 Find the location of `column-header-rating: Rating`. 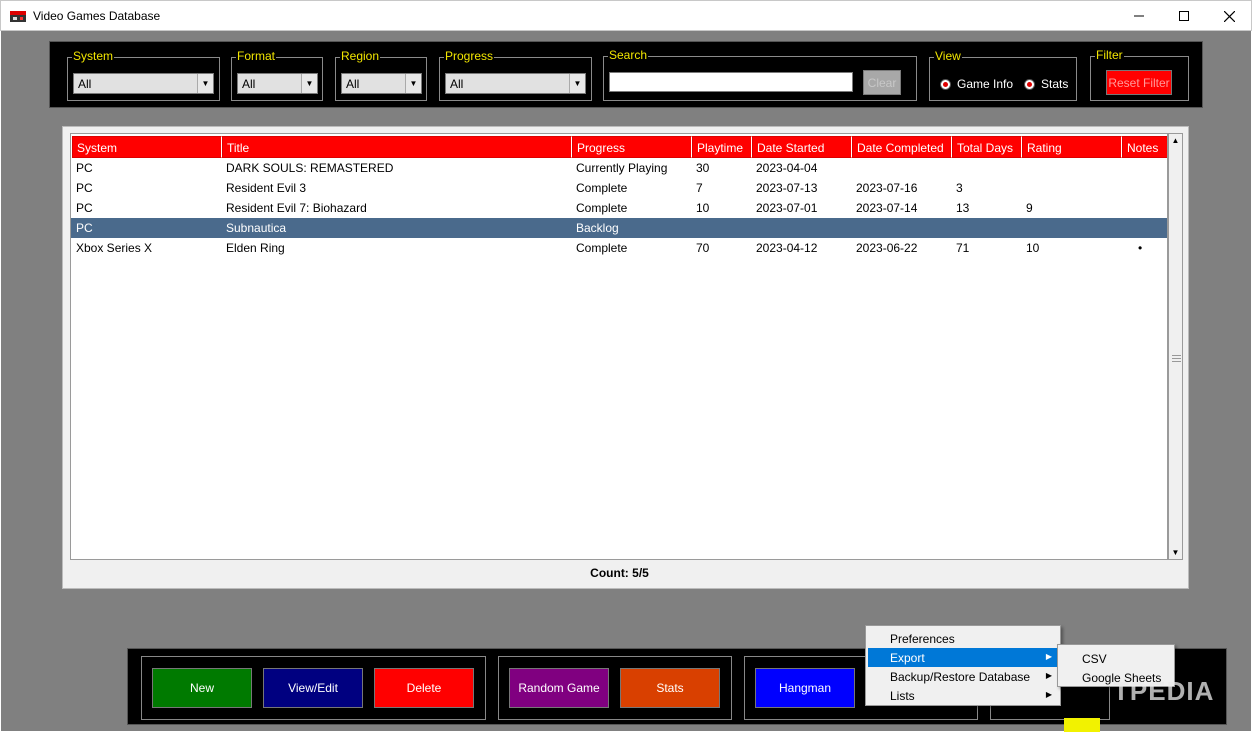

column-header-rating: Rating is located at coordinates (1072, 147).